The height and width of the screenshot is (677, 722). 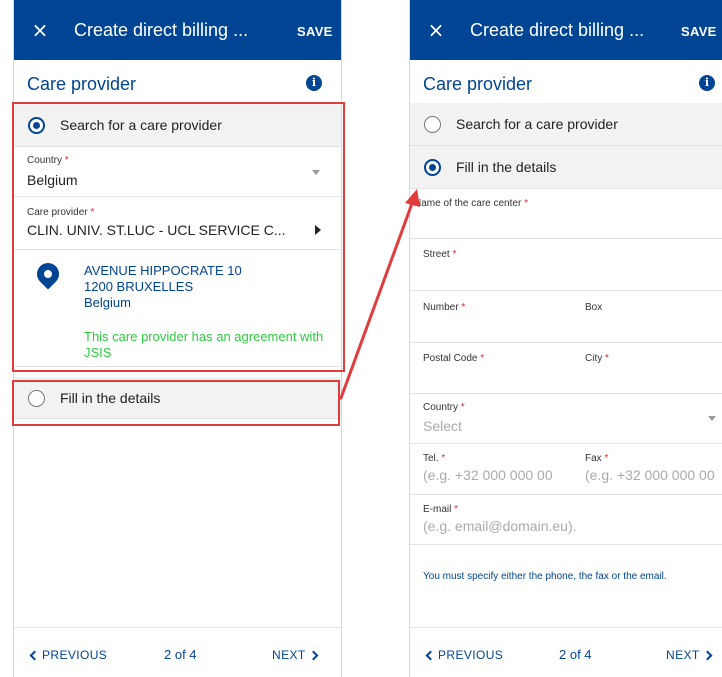 What do you see at coordinates (139, 286) in the screenshot?
I see `address-city: 1200 BRUXELLES` at bounding box center [139, 286].